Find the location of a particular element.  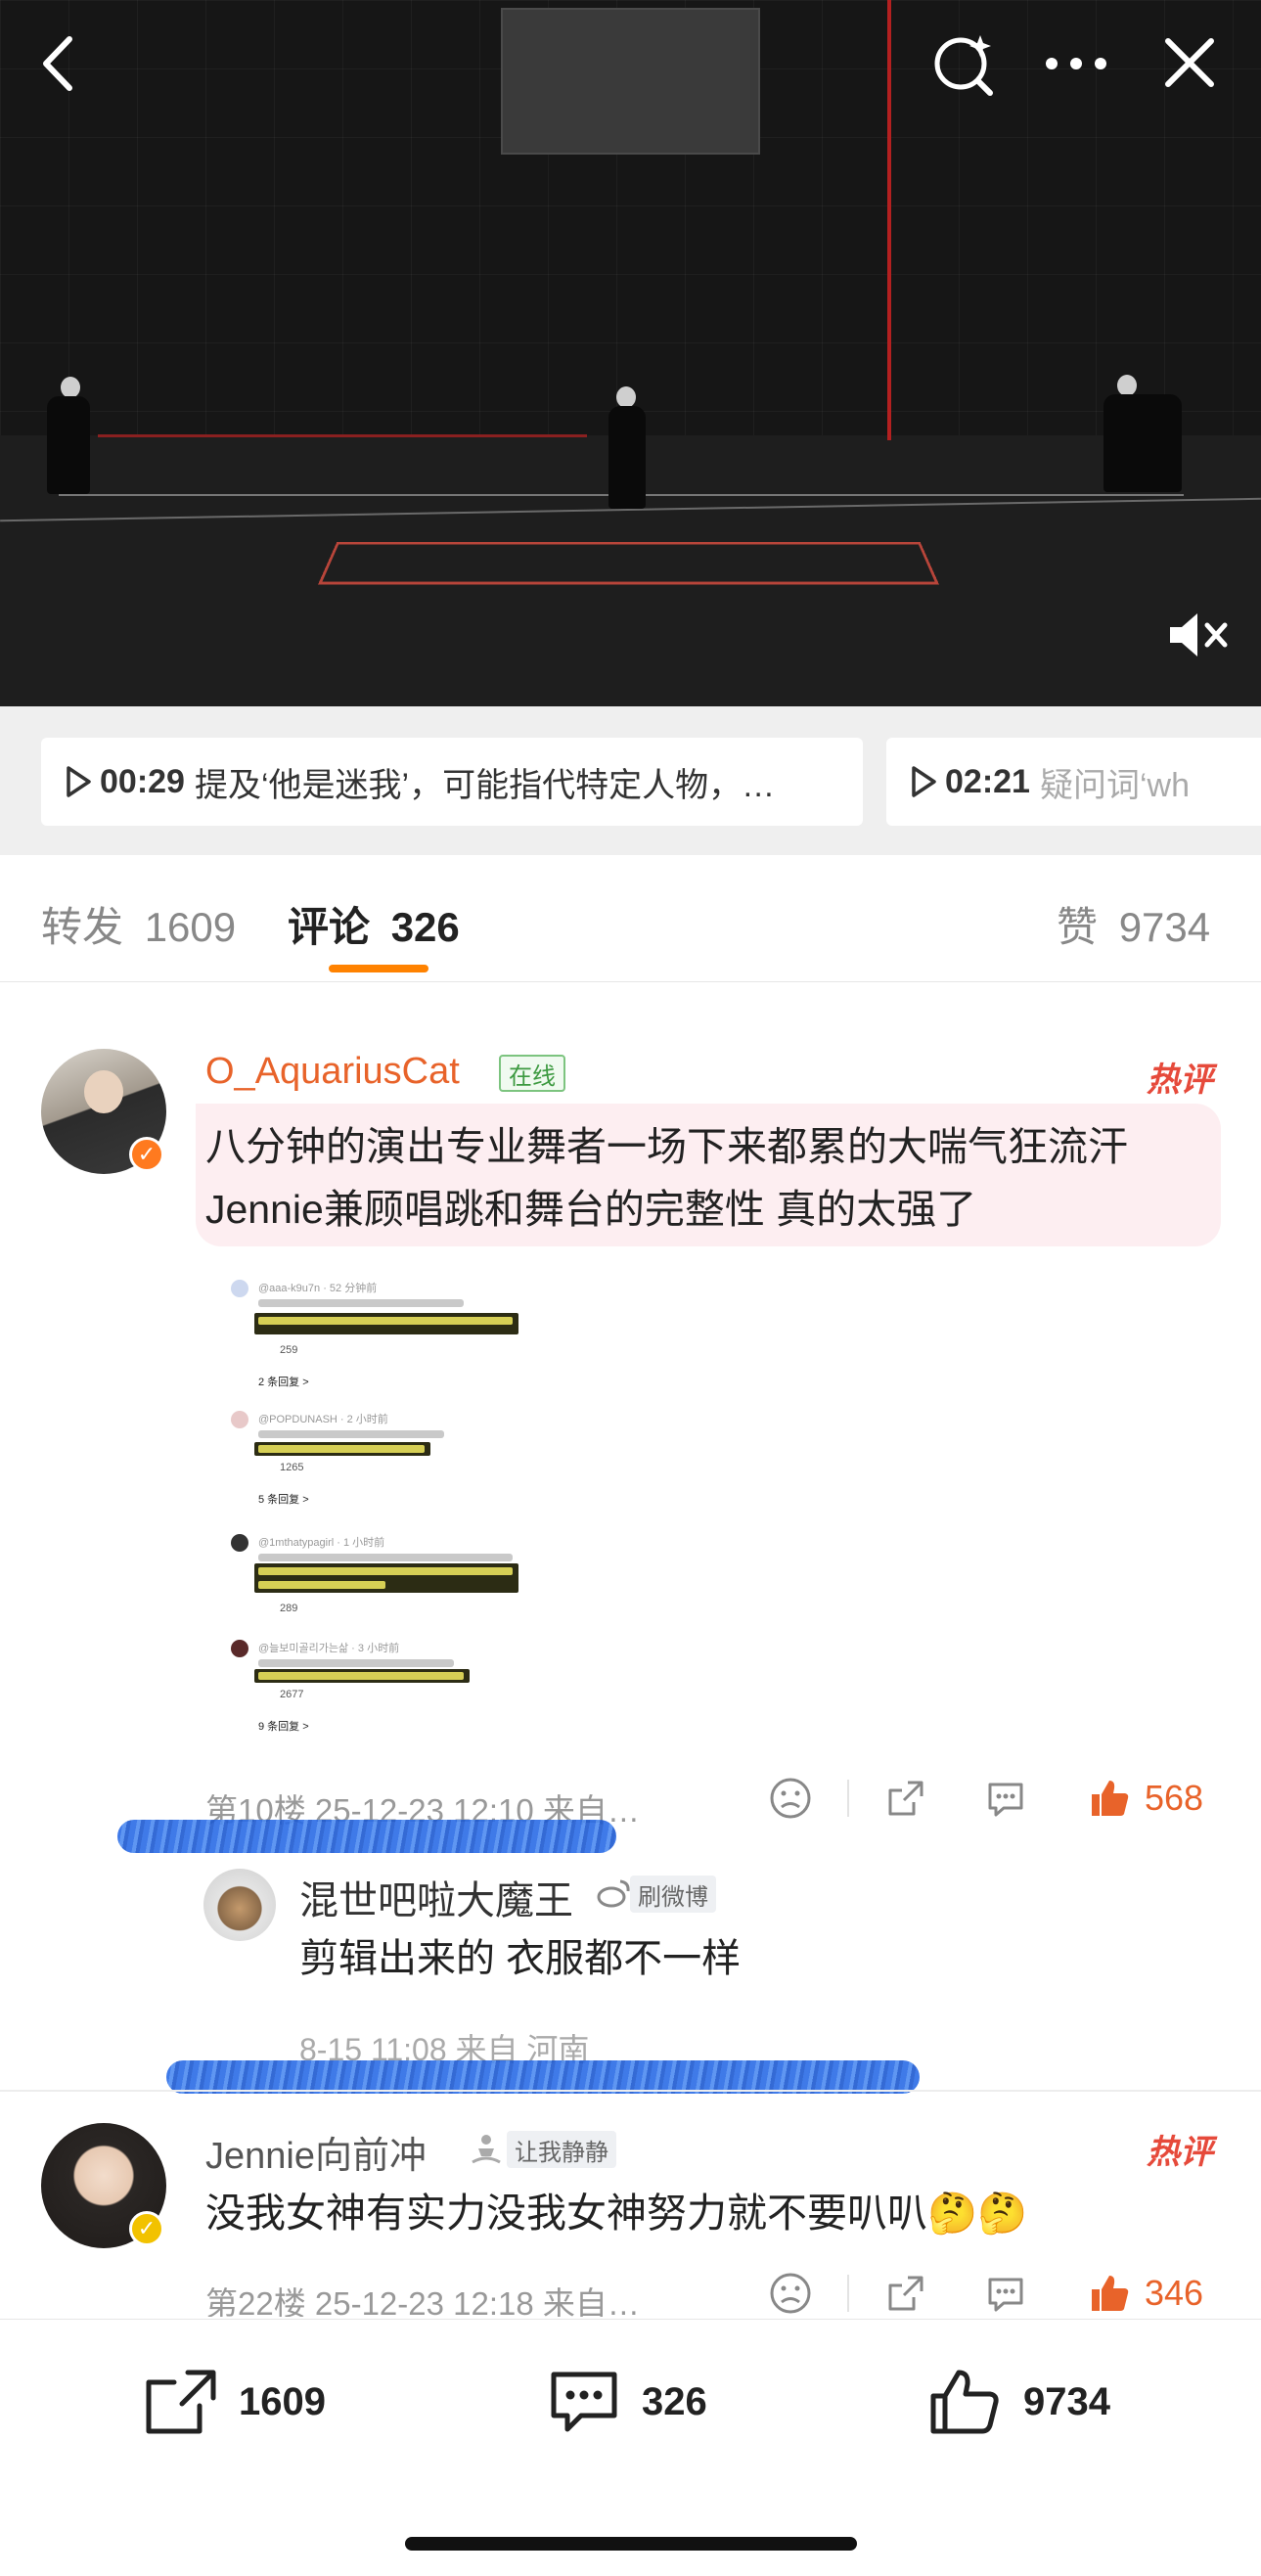

sparkle-search-icon is located at coordinates (963, 65).